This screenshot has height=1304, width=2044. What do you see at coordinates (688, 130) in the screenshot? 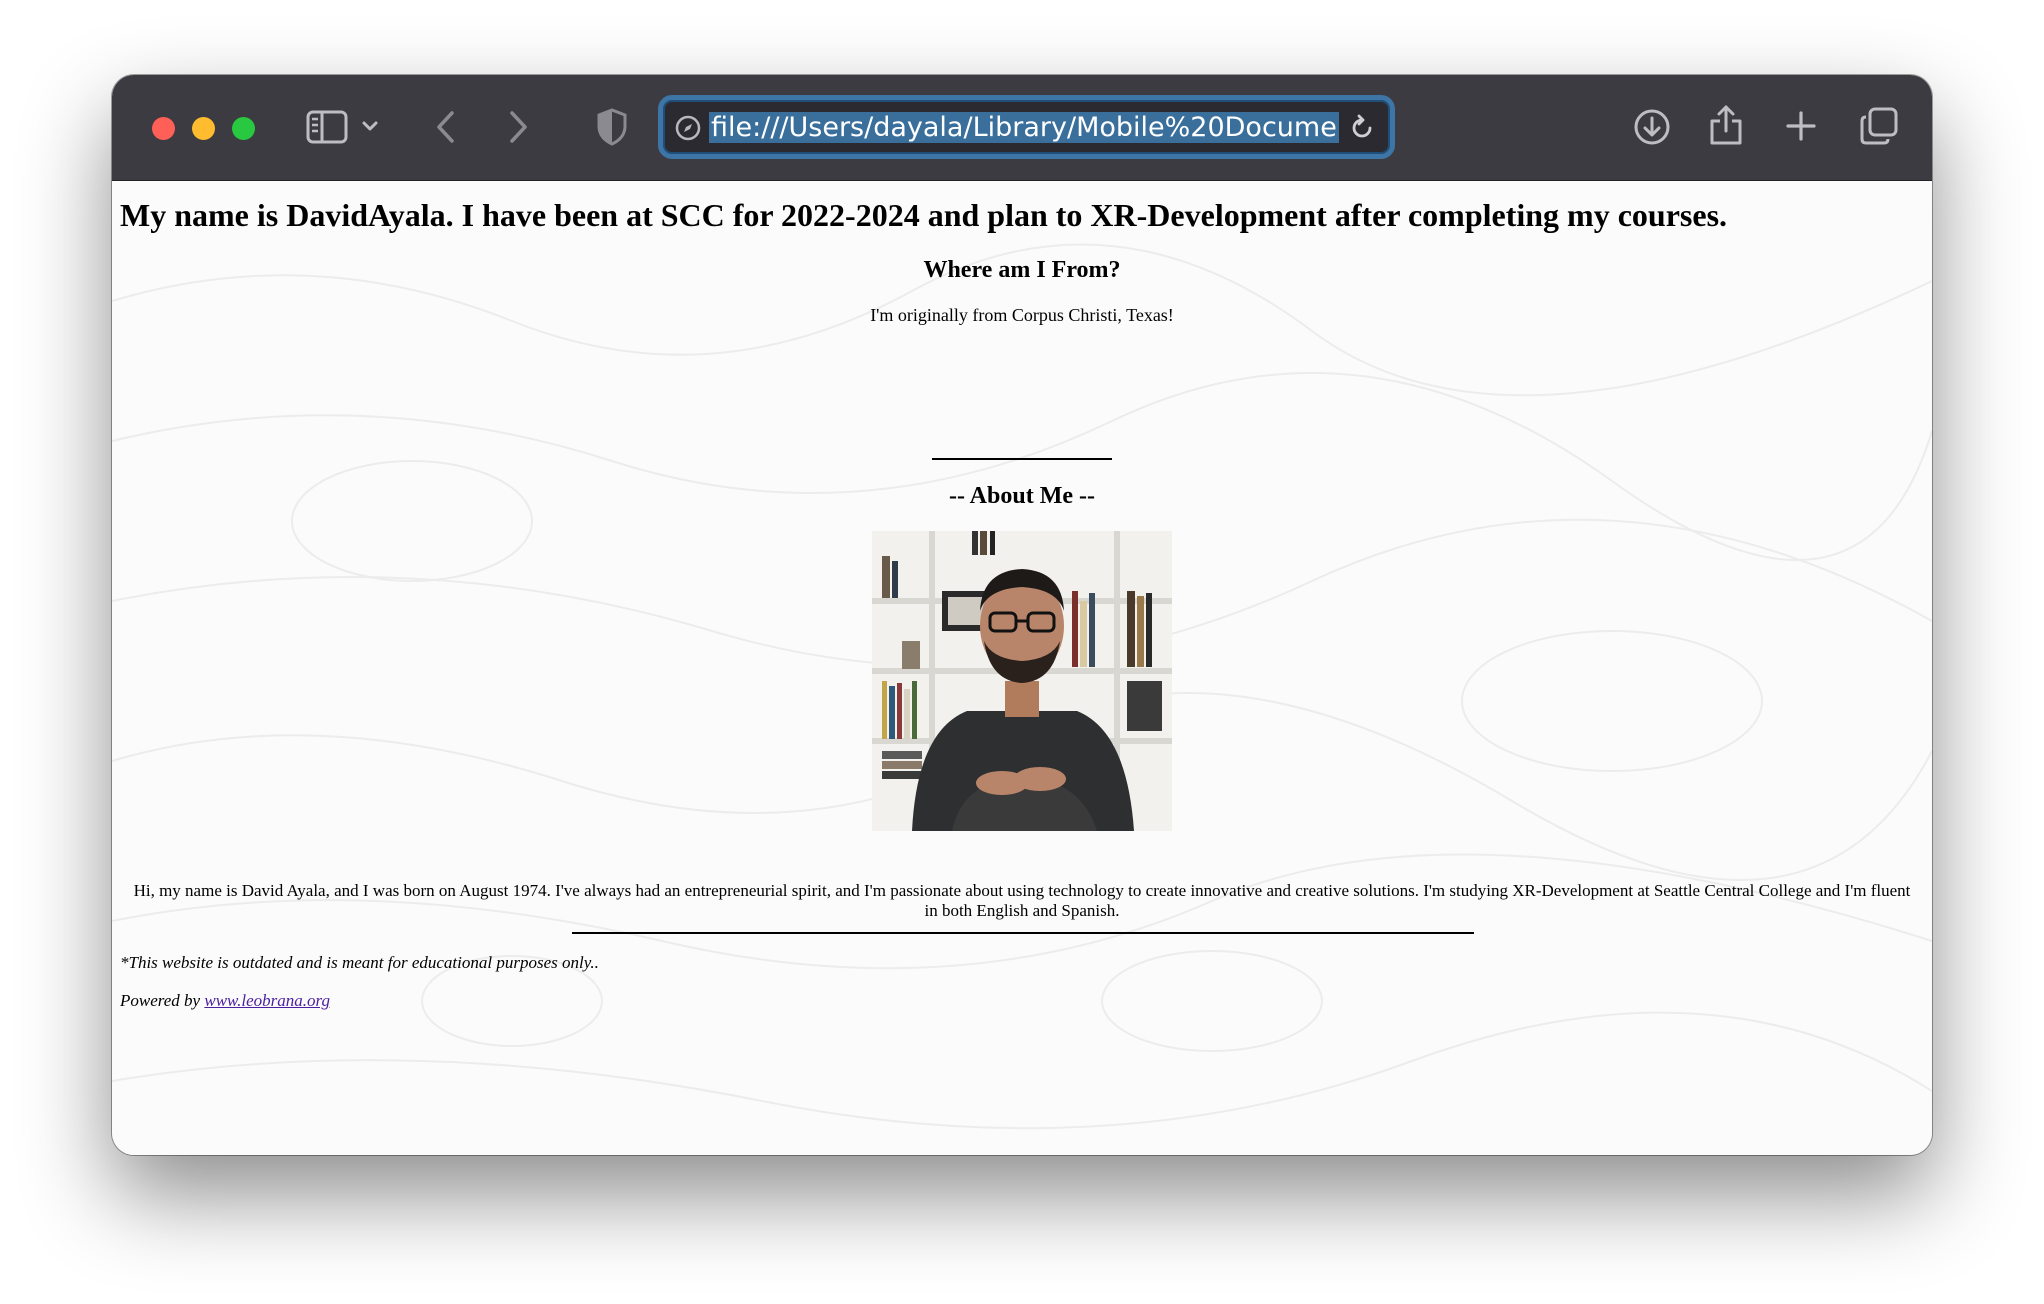
I see `compass-icon` at bounding box center [688, 130].